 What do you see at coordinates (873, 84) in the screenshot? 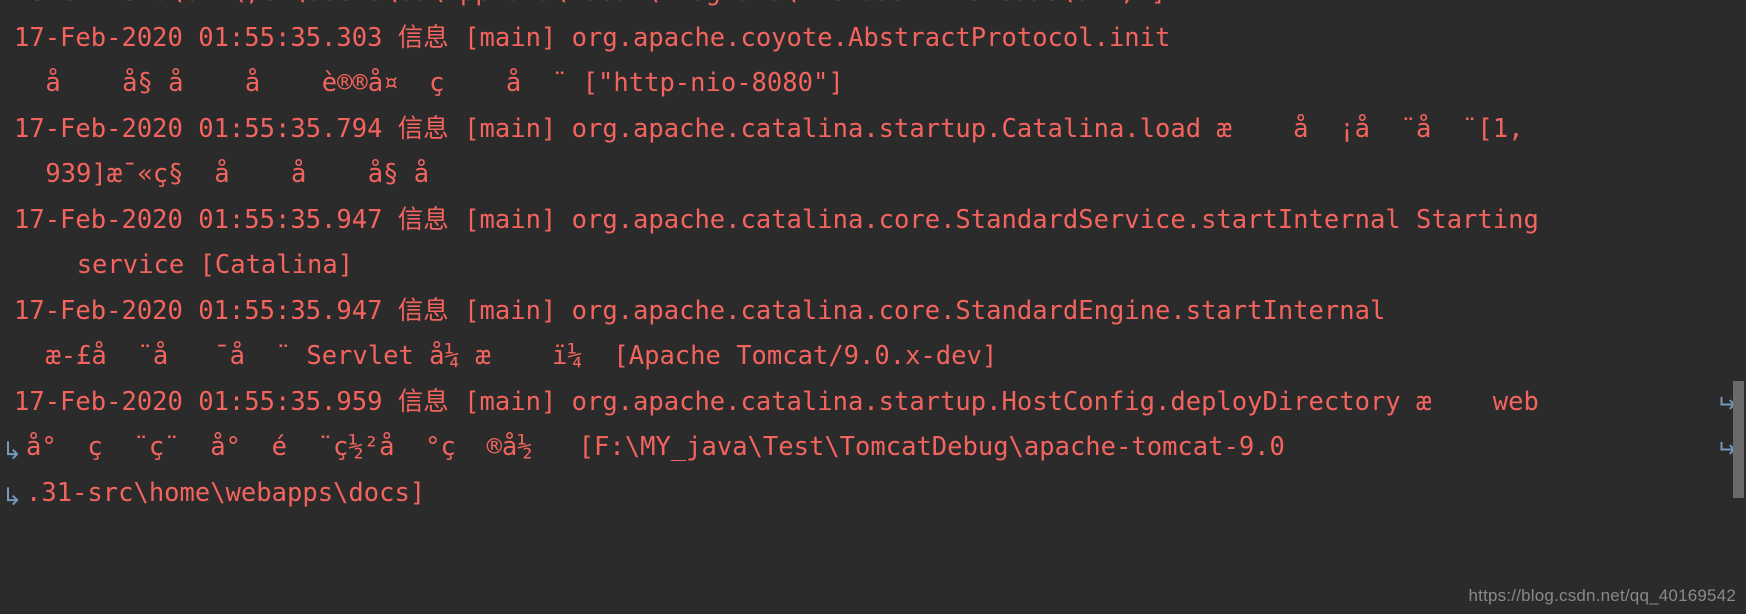
I see `log-line: å å§ å å è®®å¤ ç å ¨ ["http-nio-8080"]` at bounding box center [873, 84].